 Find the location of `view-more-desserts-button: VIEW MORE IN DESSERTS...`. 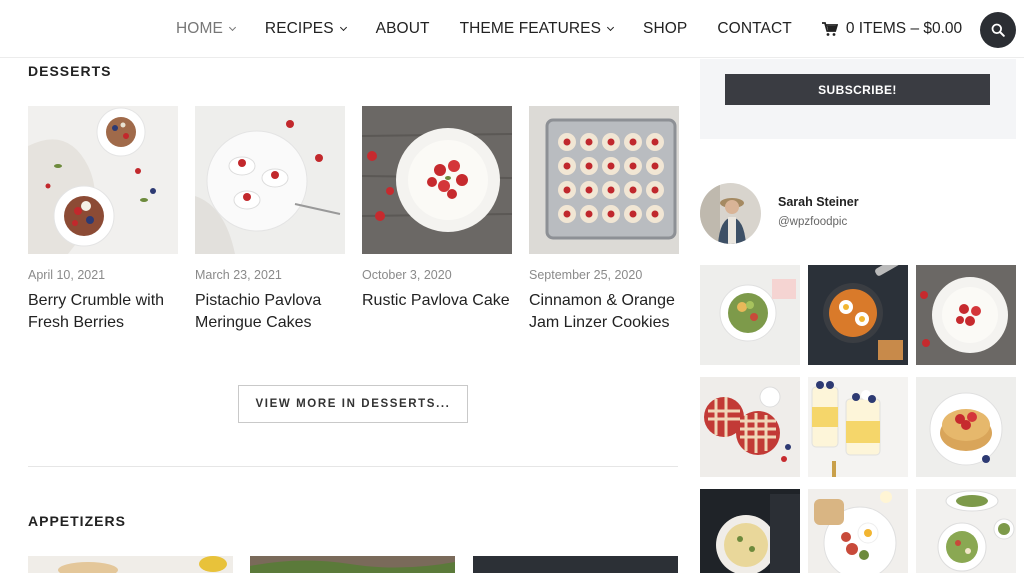

view-more-desserts-button: VIEW MORE IN DESSERTS... is located at coordinates (353, 404).